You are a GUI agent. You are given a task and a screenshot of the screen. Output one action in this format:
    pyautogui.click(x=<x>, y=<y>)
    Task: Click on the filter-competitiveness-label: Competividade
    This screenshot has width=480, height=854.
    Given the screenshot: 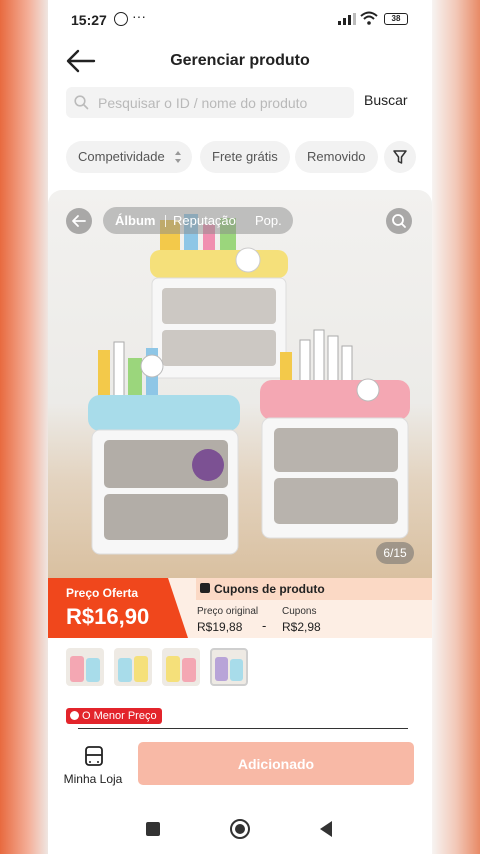 What is the action you would take?
    pyautogui.click(x=121, y=156)
    